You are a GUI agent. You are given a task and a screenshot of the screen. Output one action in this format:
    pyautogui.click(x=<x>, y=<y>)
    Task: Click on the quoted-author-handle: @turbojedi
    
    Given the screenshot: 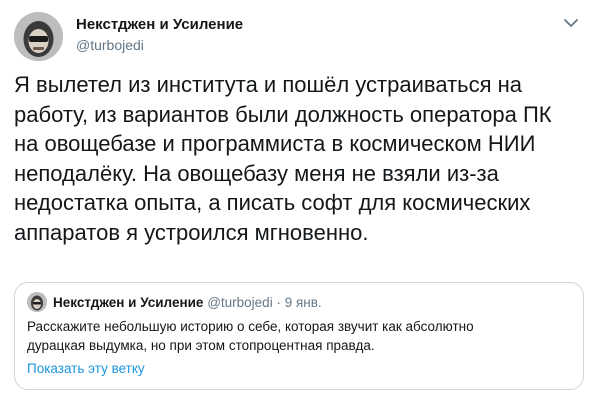 What is the action you would take?
    pyautogui.click(x=240, y=302)
    